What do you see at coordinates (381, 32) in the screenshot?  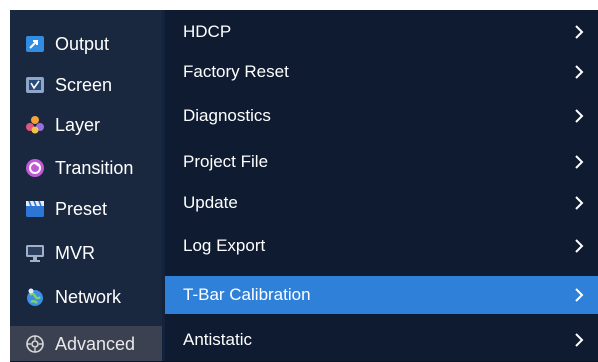 I see `menu-item-hdcp: HDCP` at bounding box center [381, 32].